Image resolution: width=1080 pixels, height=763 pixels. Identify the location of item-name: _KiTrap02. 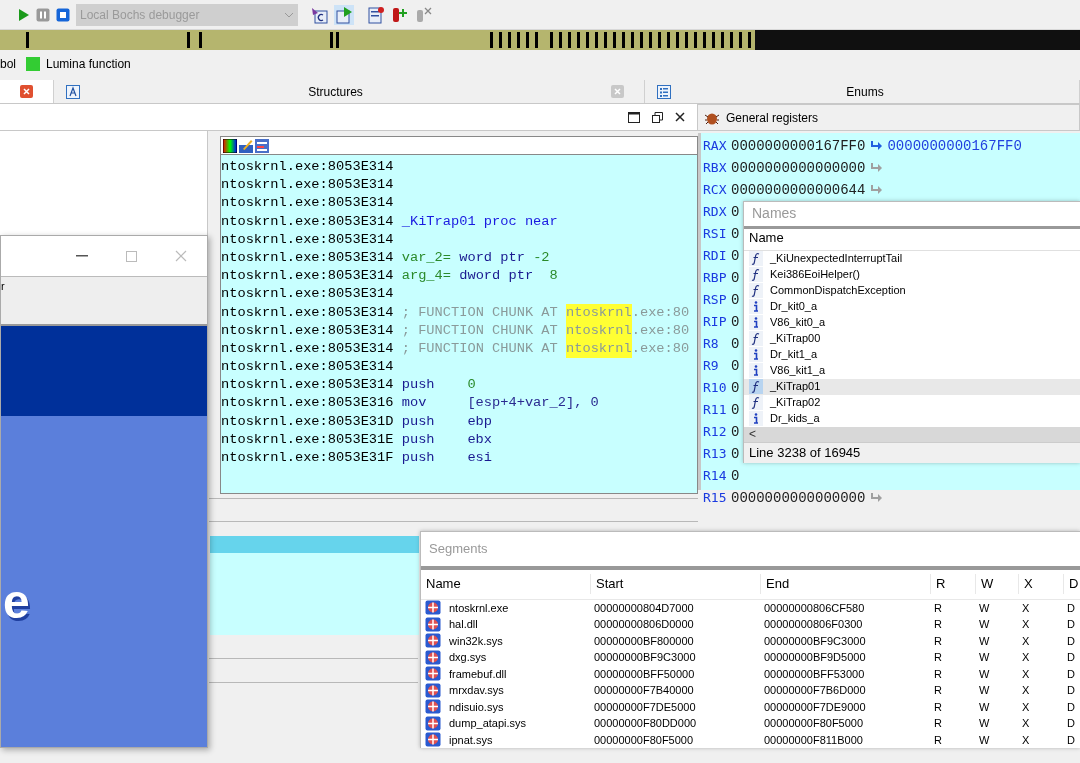
(795, 403).